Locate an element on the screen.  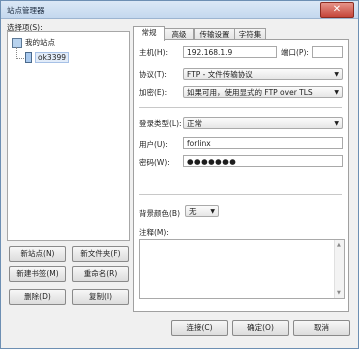
tab-general: 常规 is located at coordinates (149, 33).